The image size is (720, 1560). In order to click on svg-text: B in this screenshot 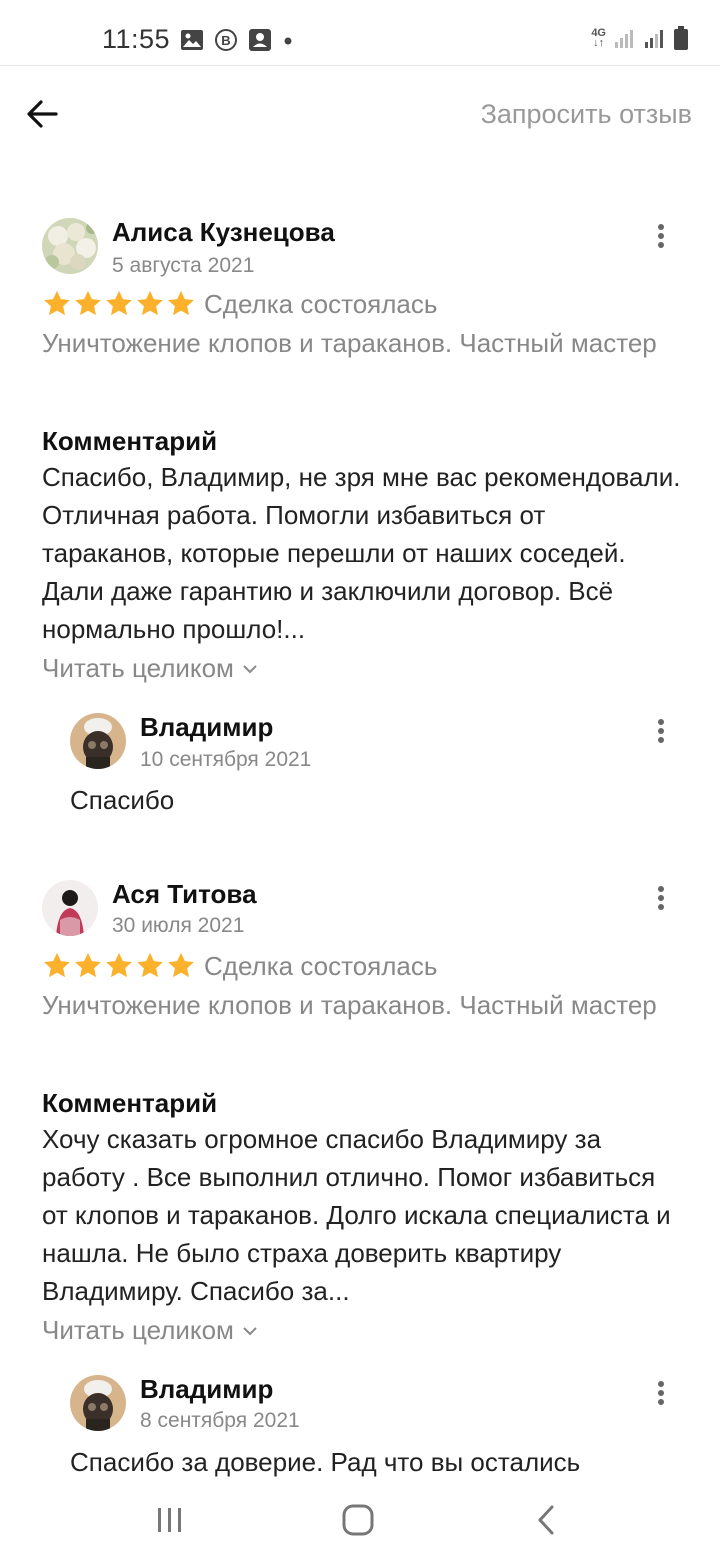, I will do `click(225, 40)`.